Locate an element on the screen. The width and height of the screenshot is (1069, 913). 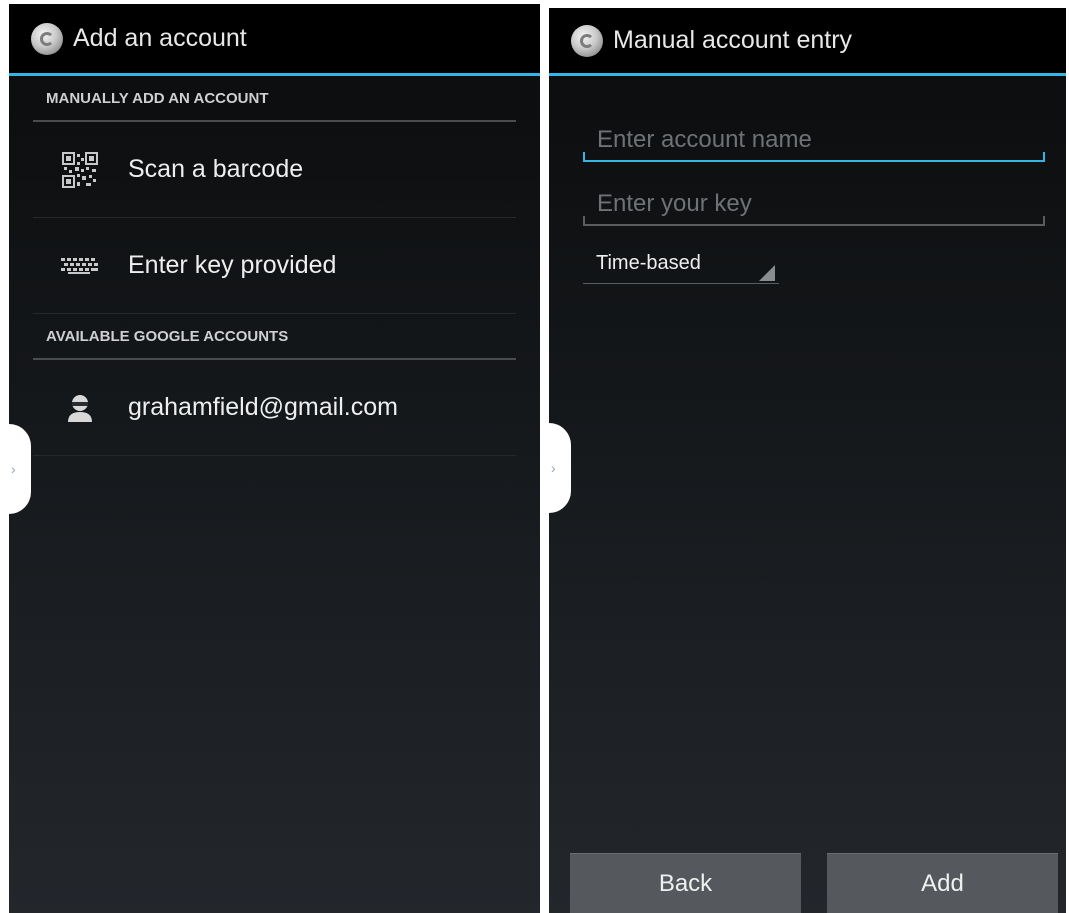
screen-title: Manual account entry is located at coordinates (733, 40).